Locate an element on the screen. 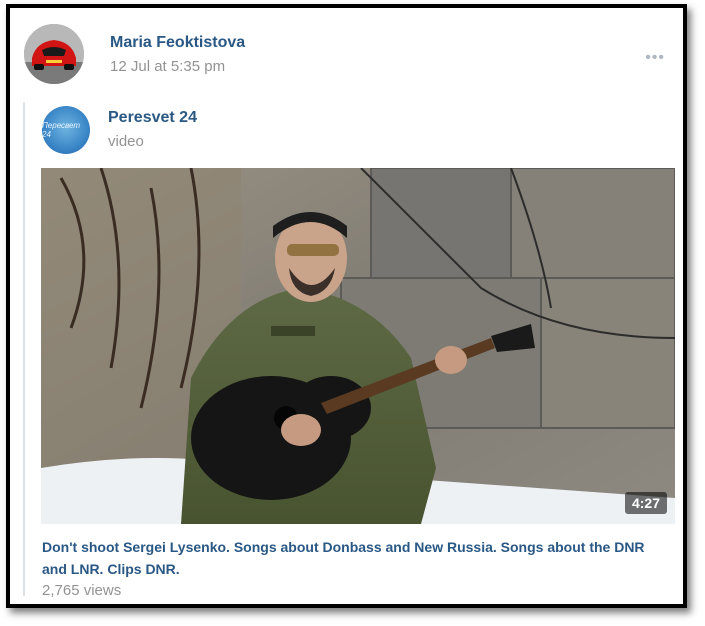 This screenshot has height=626, width=705. repost-source-avatar: Пересвет 24 is located at coordinates (66, 130).